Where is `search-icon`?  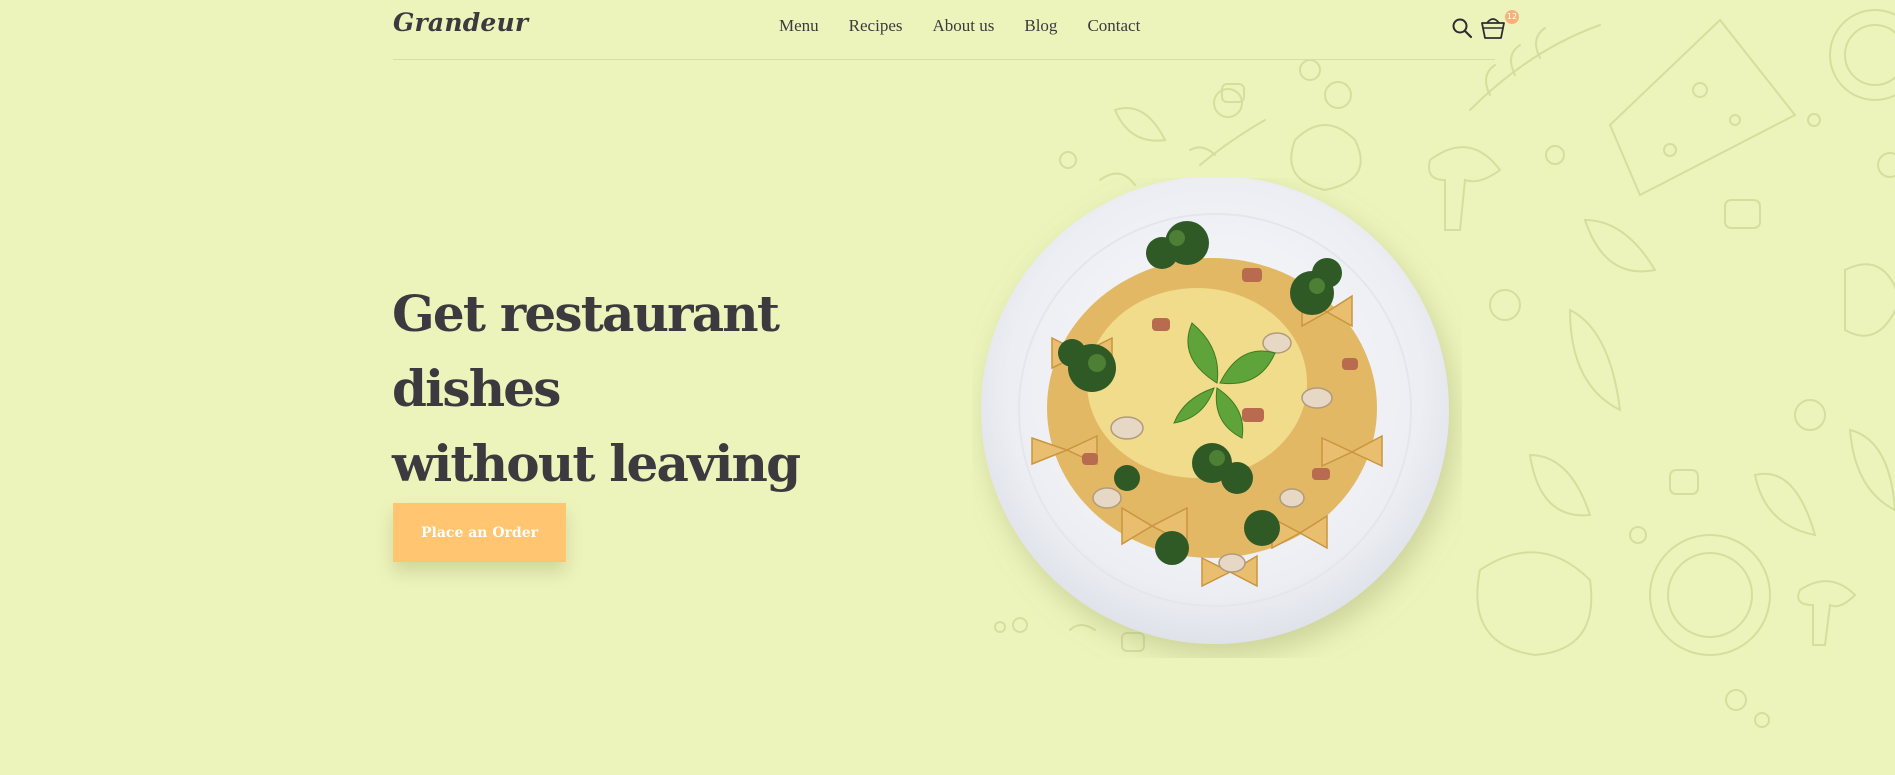
search-icon is located at coordinates (1462, 28).